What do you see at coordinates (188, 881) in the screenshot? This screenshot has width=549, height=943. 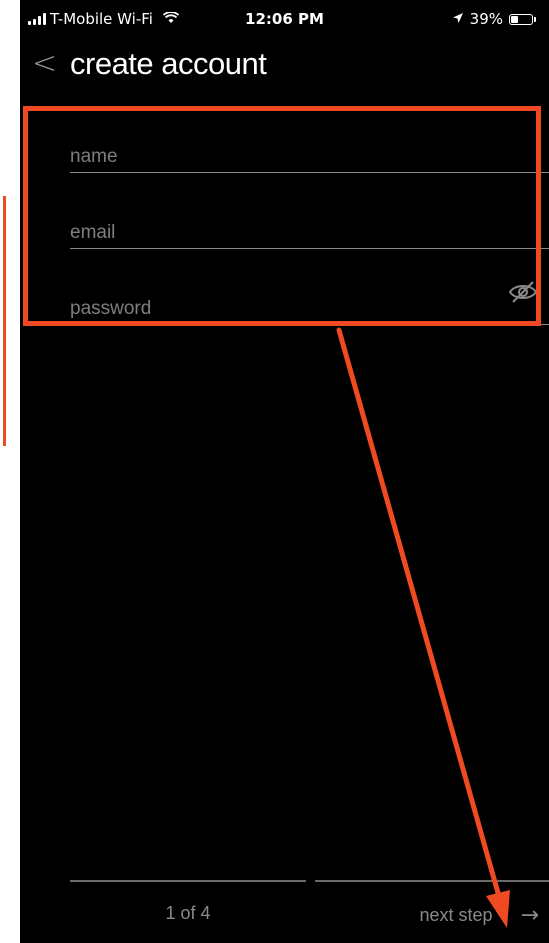 I see `footer-divider-left` at bounding box center [188, 881].